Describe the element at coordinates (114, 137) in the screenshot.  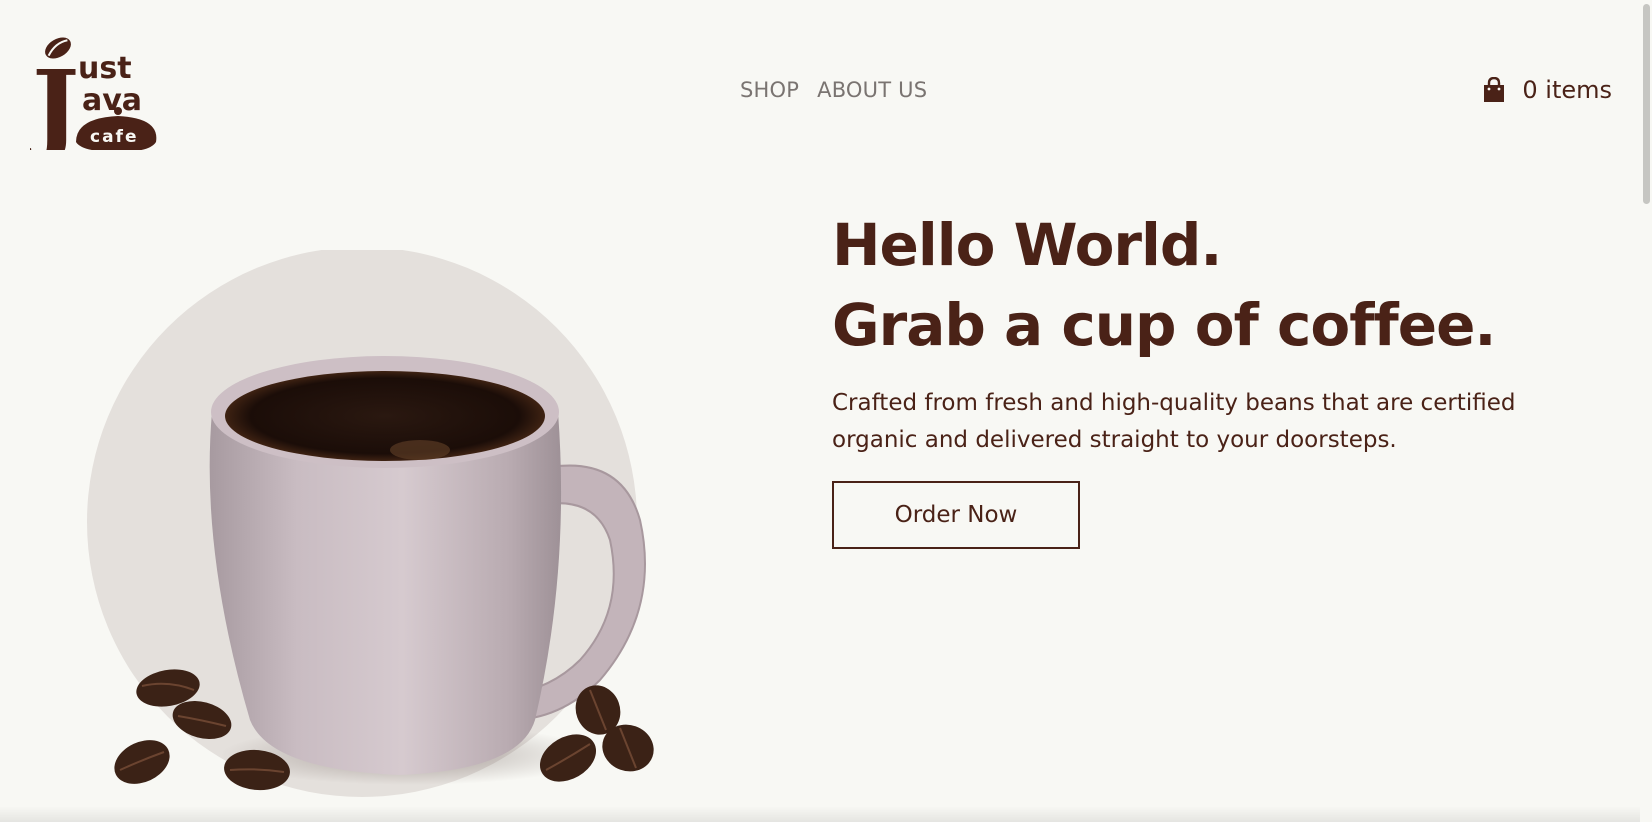
I see `logo-line3: cafe` at that location.